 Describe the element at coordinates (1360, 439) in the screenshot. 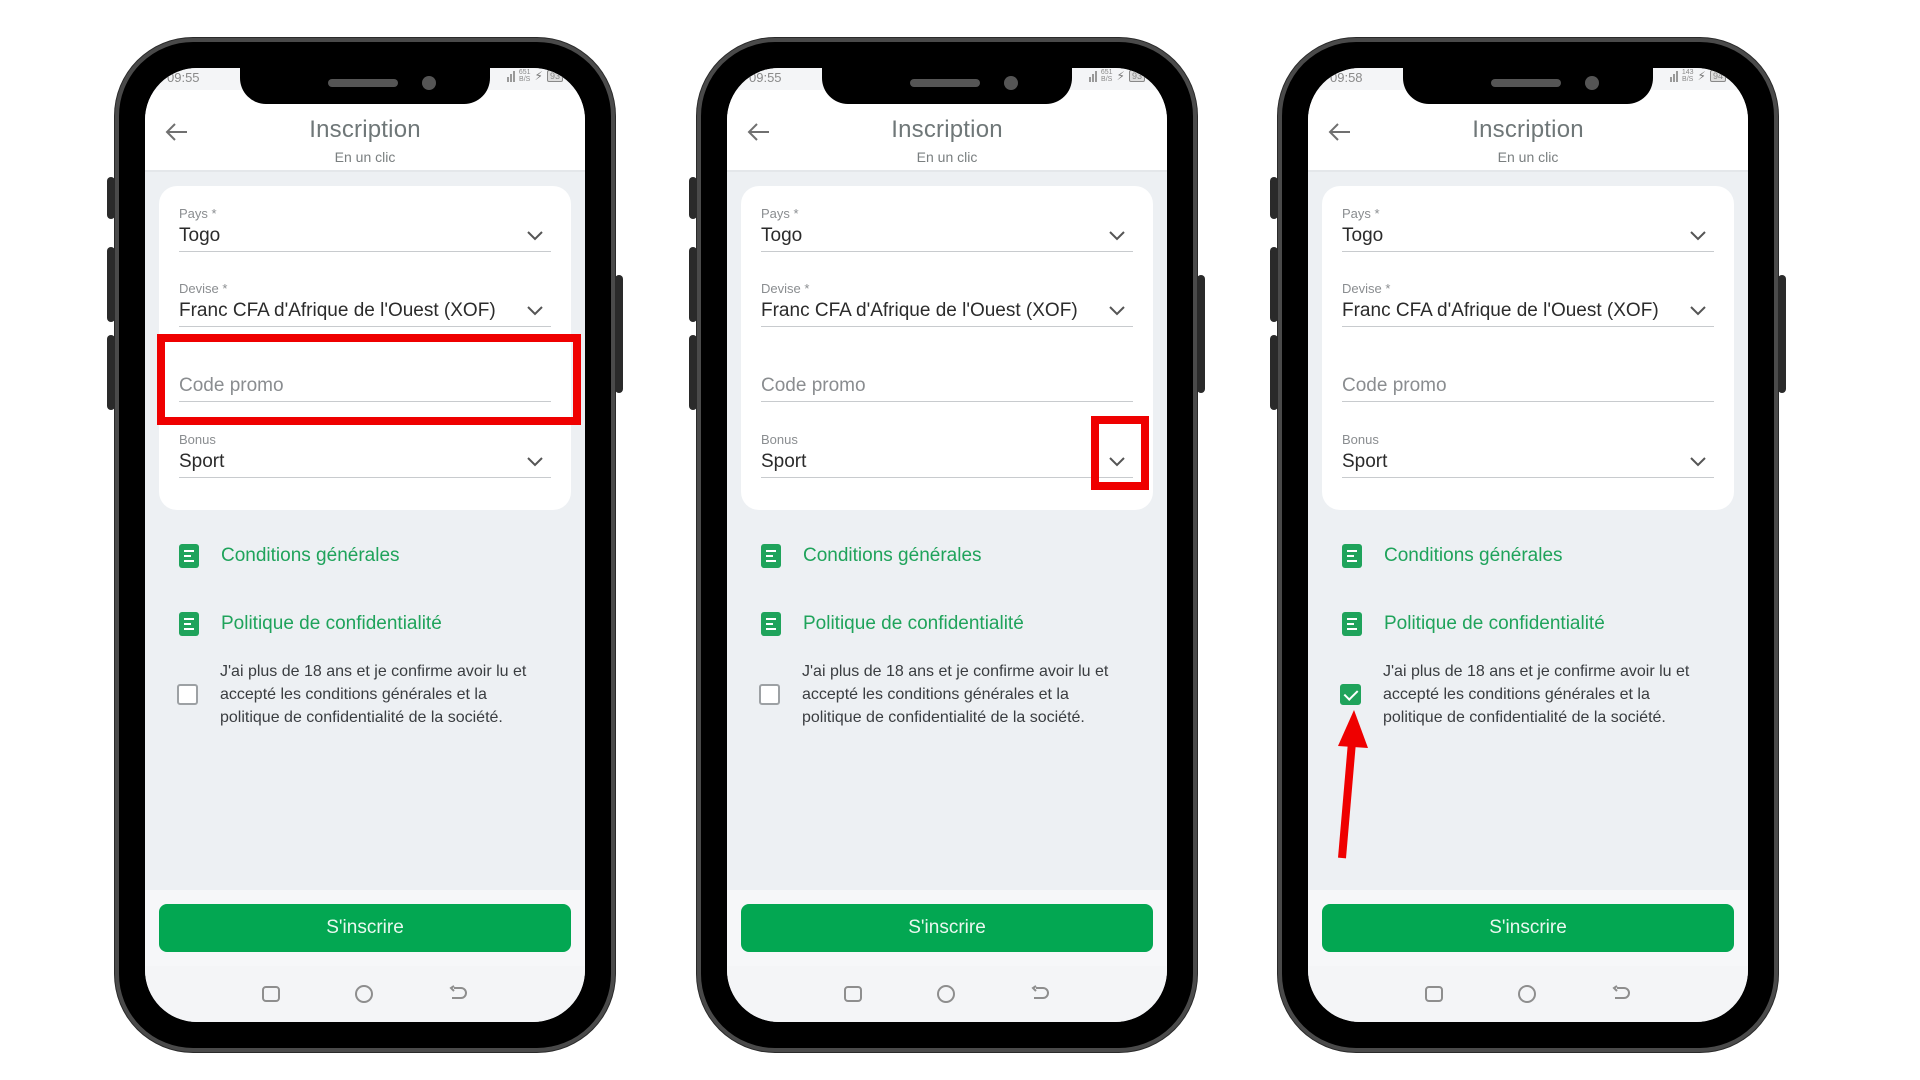

I see `bonus-label: Bonus` at that location.